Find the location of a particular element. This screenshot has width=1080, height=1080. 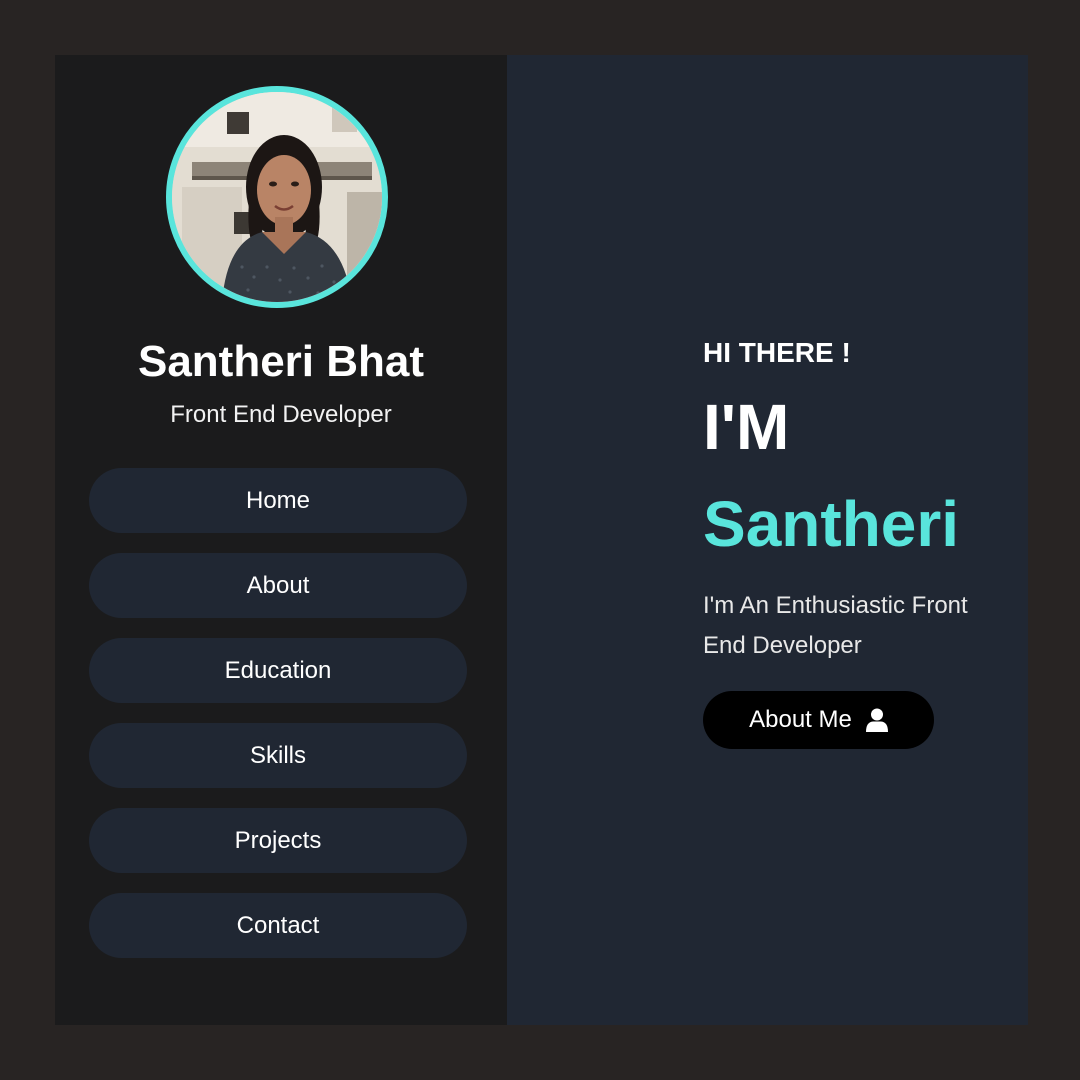

about-me-label: About Me is located at coordinates (800, 719).